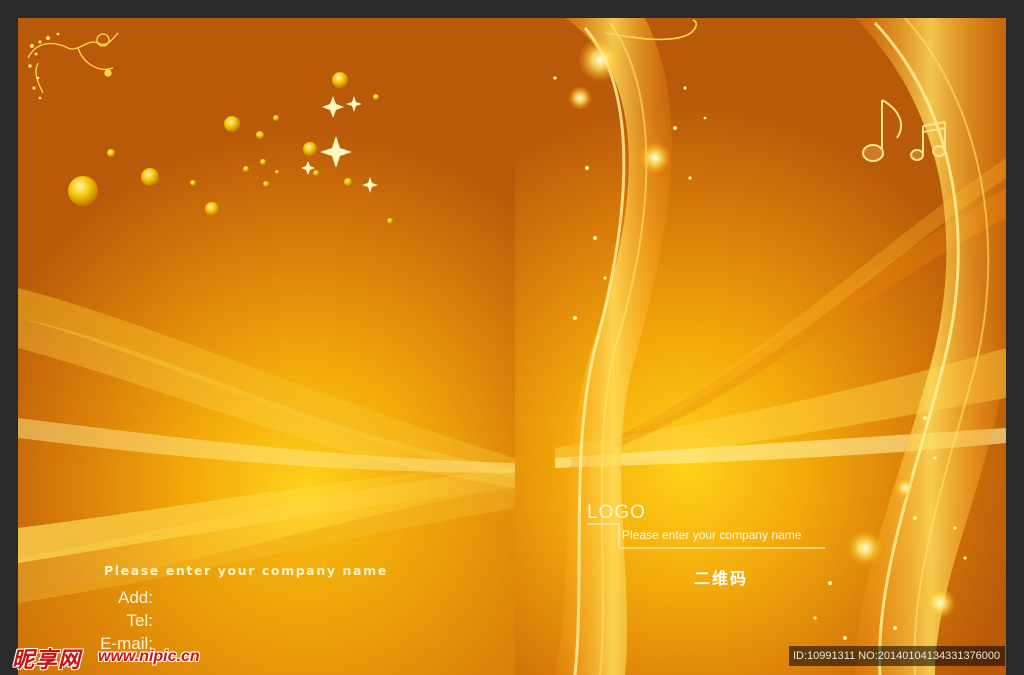  Describe the element at coordinates (230, 148) in the screenshot. I see `water-drops` at that location.